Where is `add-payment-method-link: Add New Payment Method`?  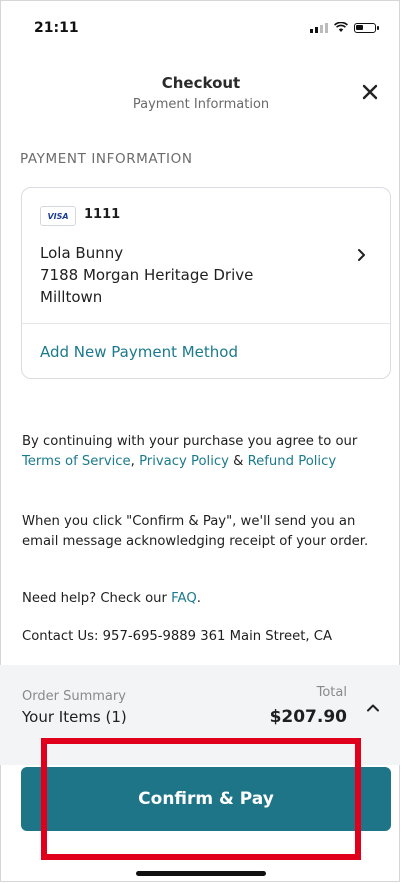
add-payment-method-link: Add New Payment Method is located at coordinates (139, 352).